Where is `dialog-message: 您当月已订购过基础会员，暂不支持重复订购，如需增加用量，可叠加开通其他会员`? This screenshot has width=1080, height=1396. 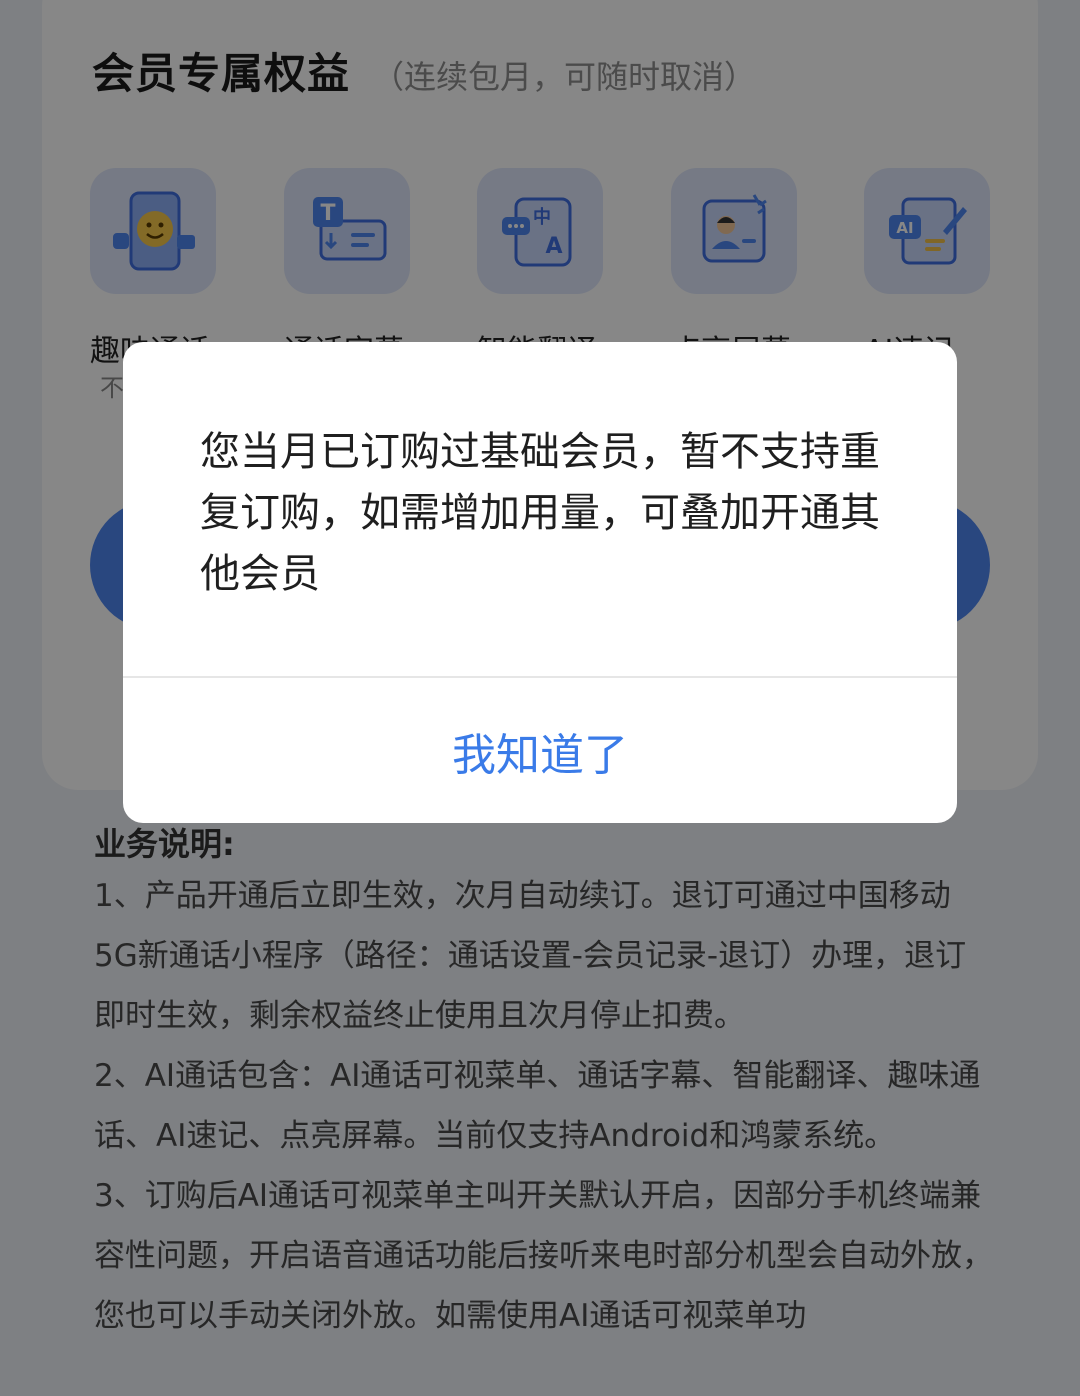
dialog-message: 您当月已订购过基础会员，暂不支持重复订购，如需增加用量，可叠加开通其他会员 is located at coordinates (540, 513).